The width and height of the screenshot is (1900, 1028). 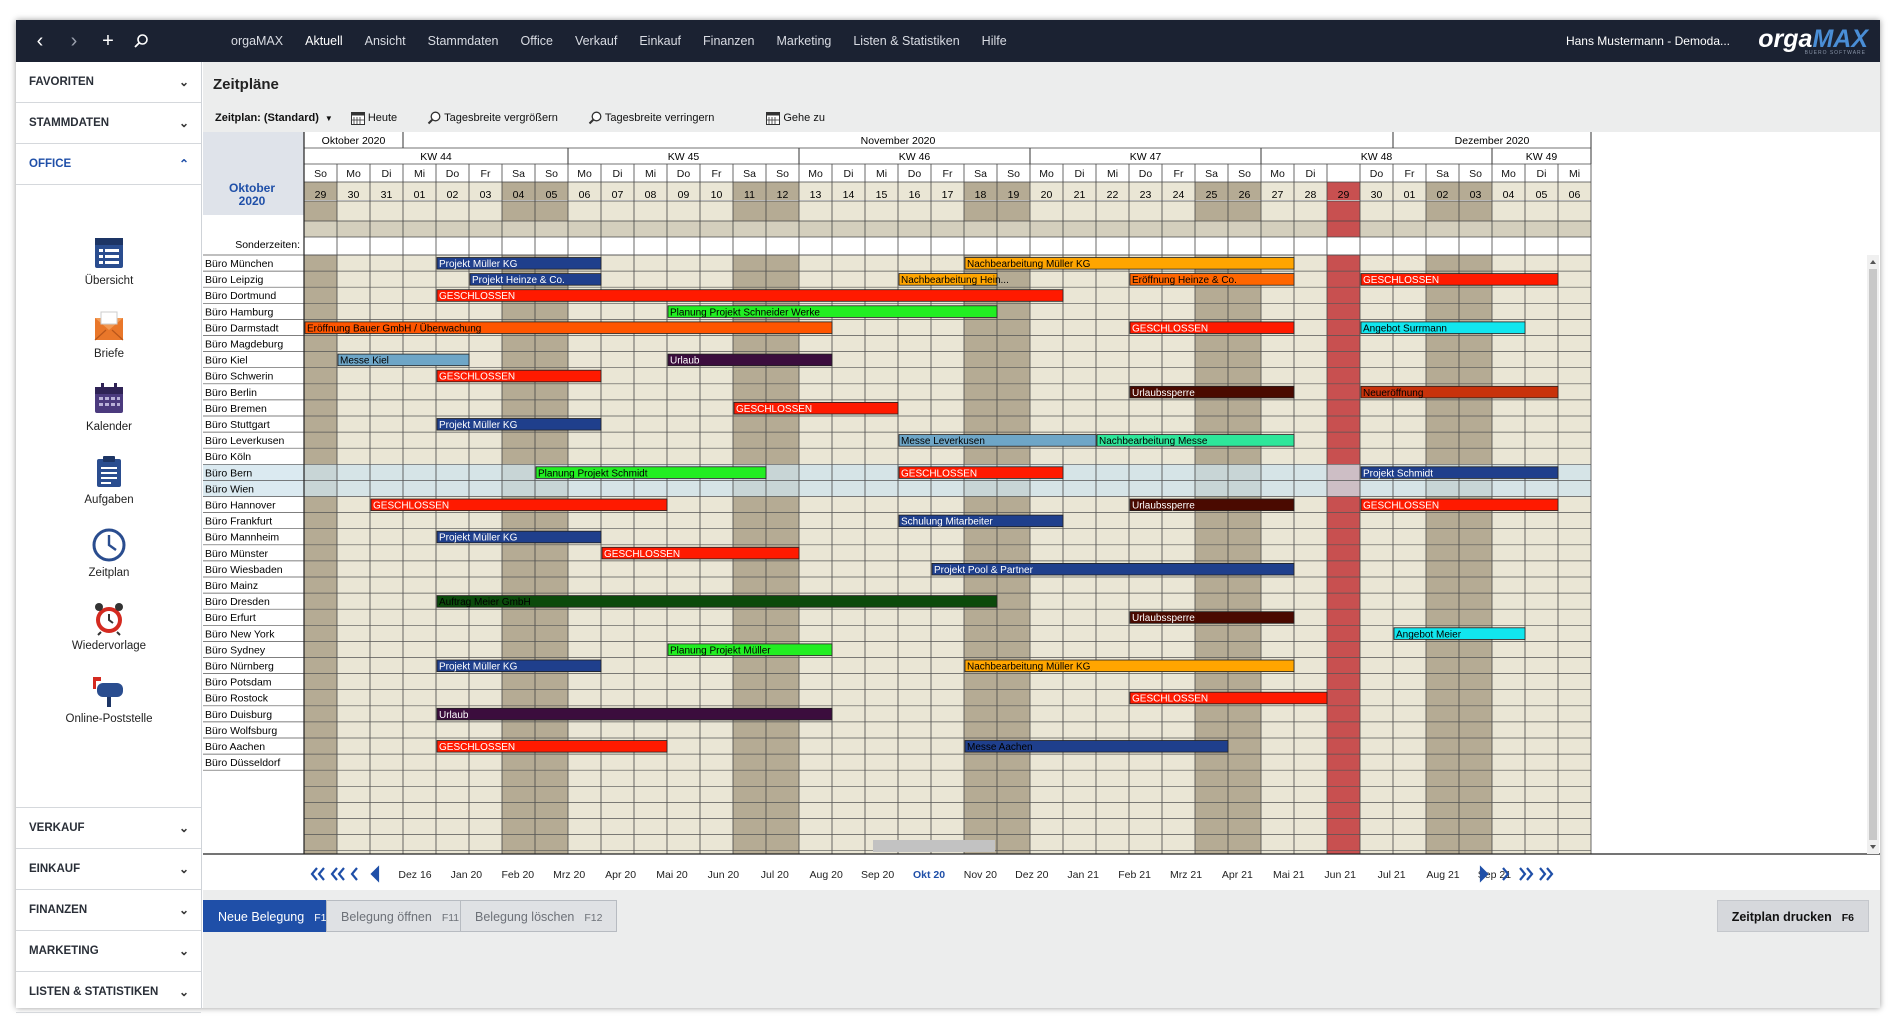 I want to click on row-label: Büro Münster, so click(x=237, y=554).